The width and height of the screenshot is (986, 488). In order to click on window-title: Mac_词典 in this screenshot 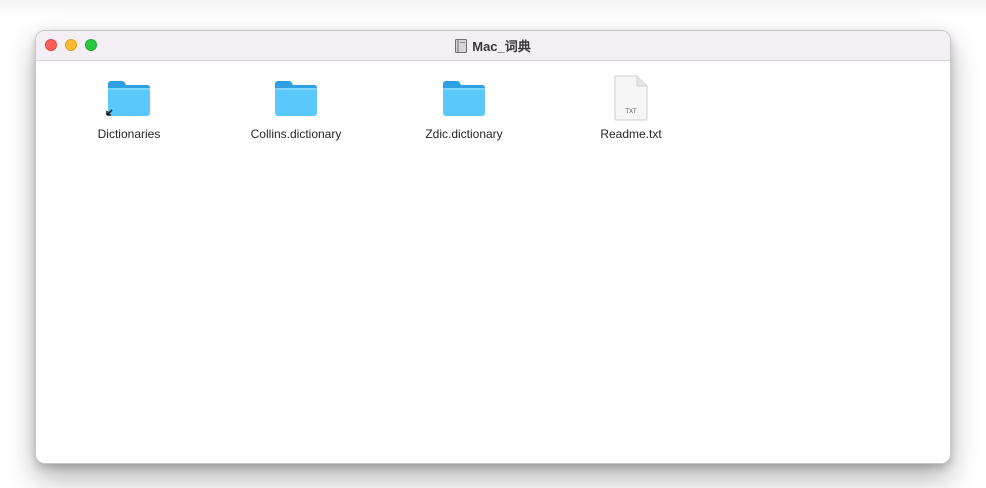, I will do `click(493, 45)`.